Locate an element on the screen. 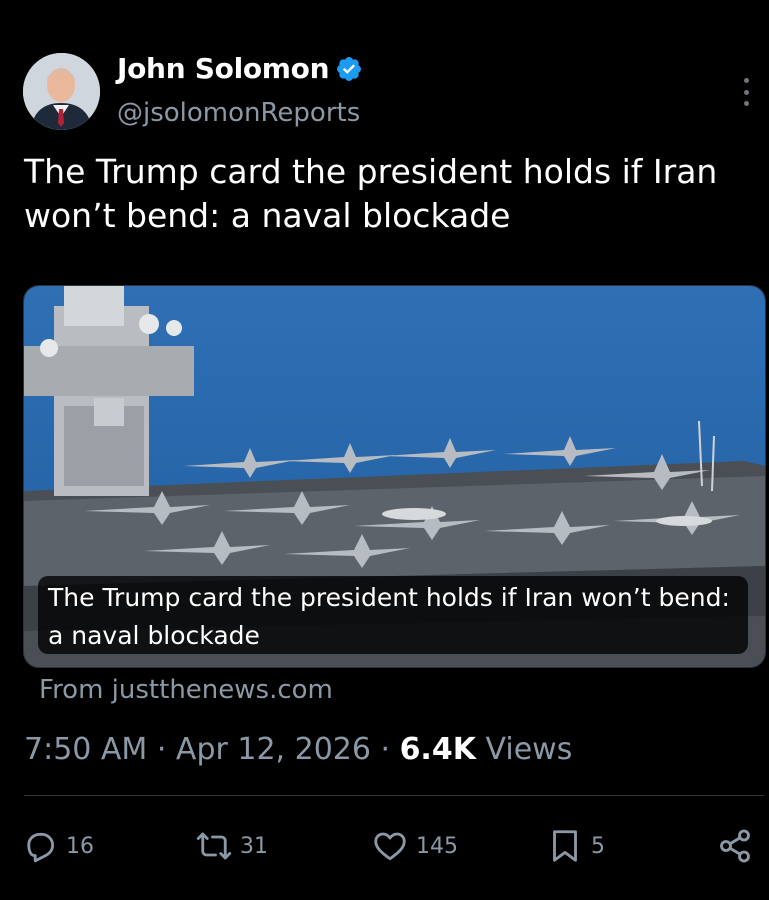 The image size is (769, 900). like-button: 145 is located at coordinates (415, 846).